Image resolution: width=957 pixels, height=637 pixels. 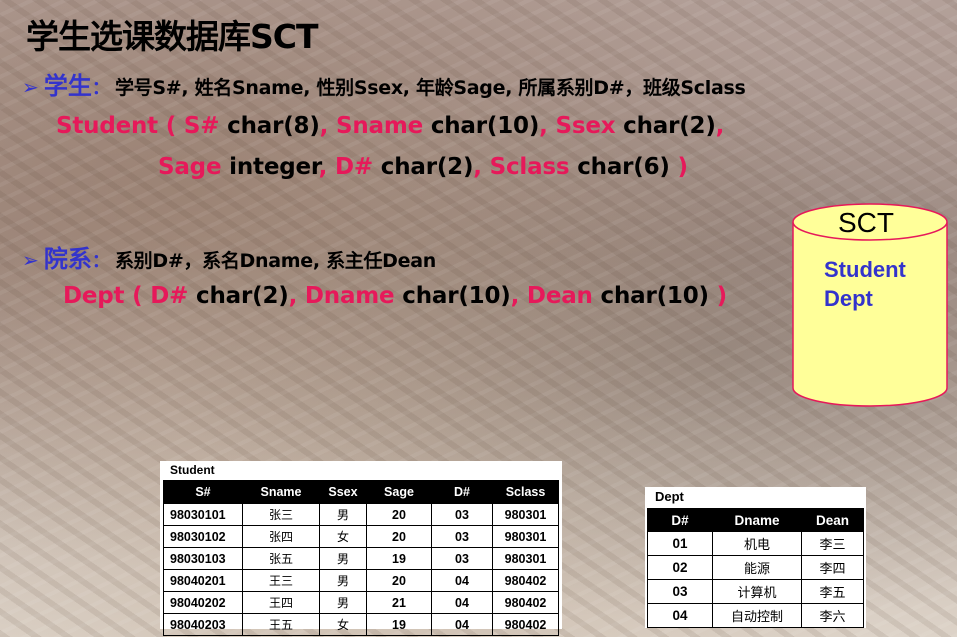 I want to click on student-heading-colon: ：, so click(x=100, y=88).